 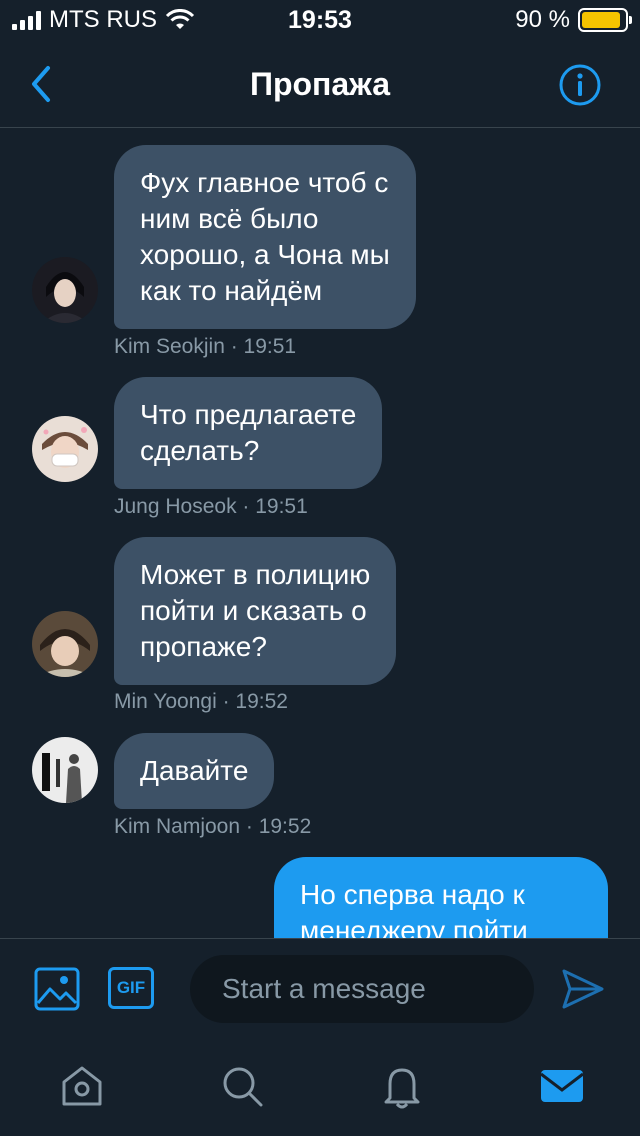 I want to click on info-icon, so click(x=580, y=85).